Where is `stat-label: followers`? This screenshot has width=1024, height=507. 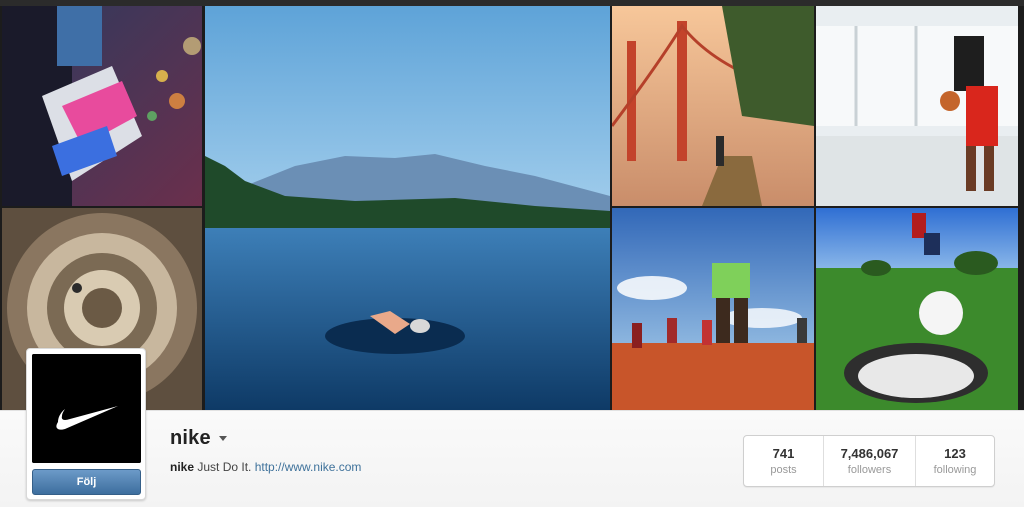 stat-label: followers is located at coordinates (869, 470).